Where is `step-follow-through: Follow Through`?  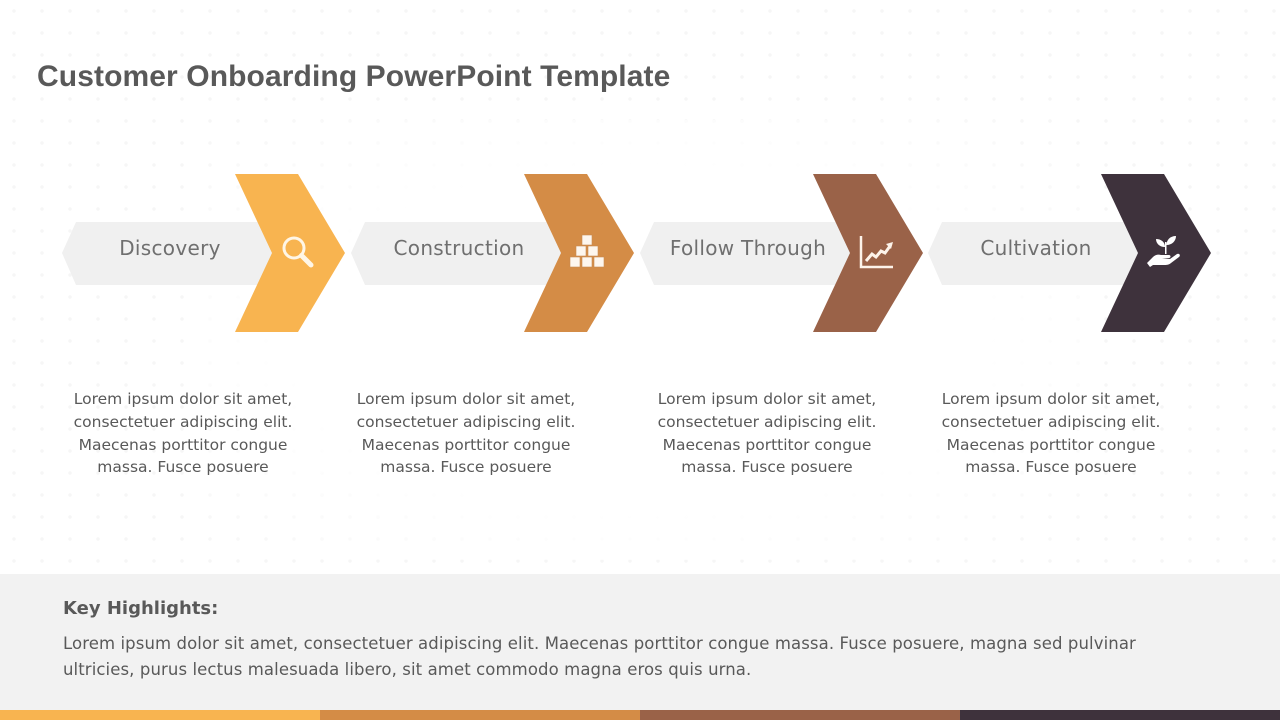
step-follow-through: Follow Through is located at coordinates (785, 254).